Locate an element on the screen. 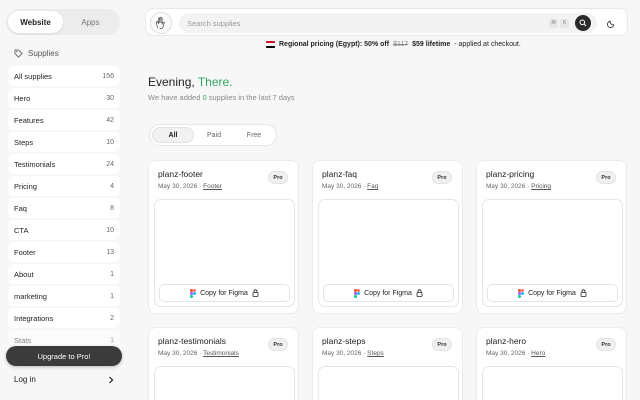  sidebar-item-label: Features is located at coordinates (29, 120).